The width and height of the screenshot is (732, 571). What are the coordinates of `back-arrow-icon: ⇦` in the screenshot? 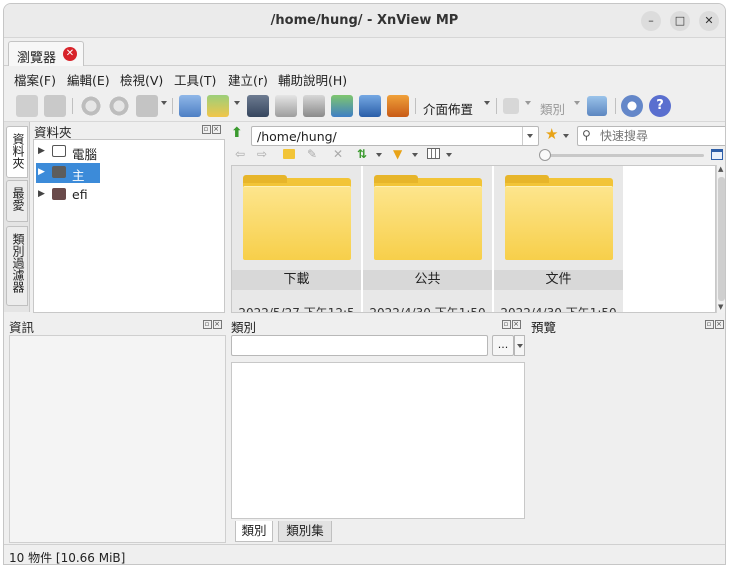 It's located at (240, 154).